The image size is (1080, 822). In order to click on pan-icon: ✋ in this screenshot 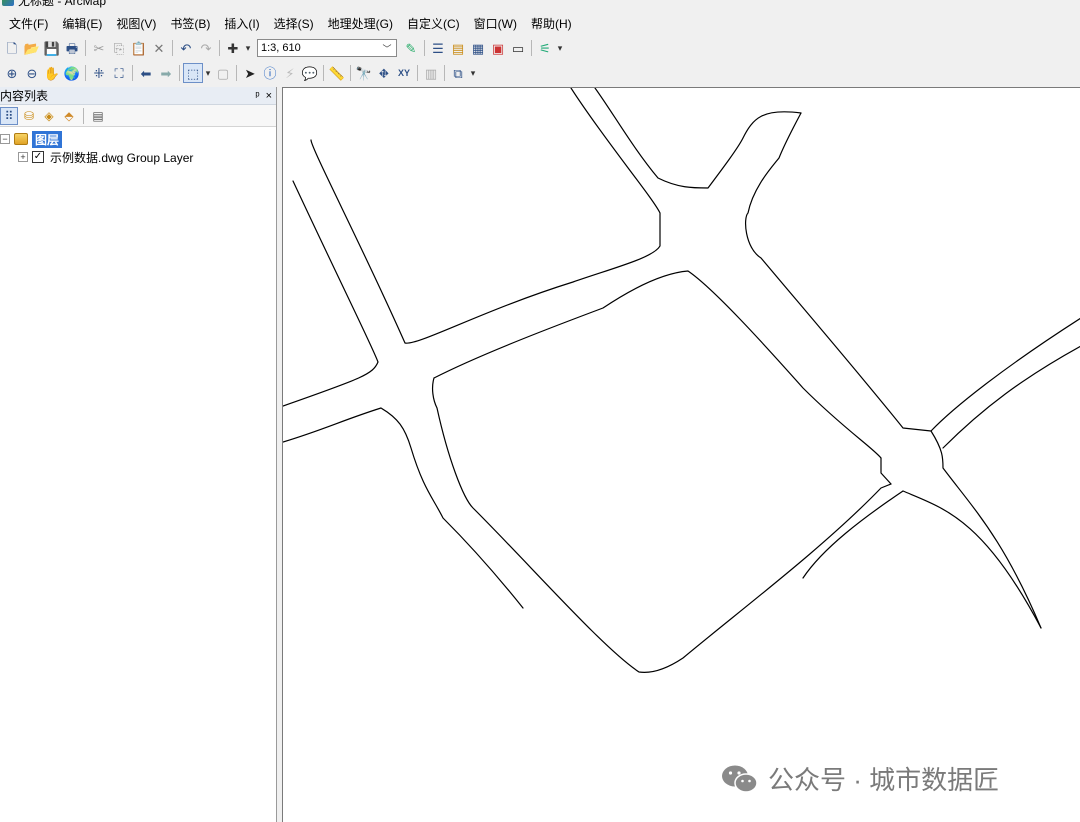, I will do `click(52, 73)`.